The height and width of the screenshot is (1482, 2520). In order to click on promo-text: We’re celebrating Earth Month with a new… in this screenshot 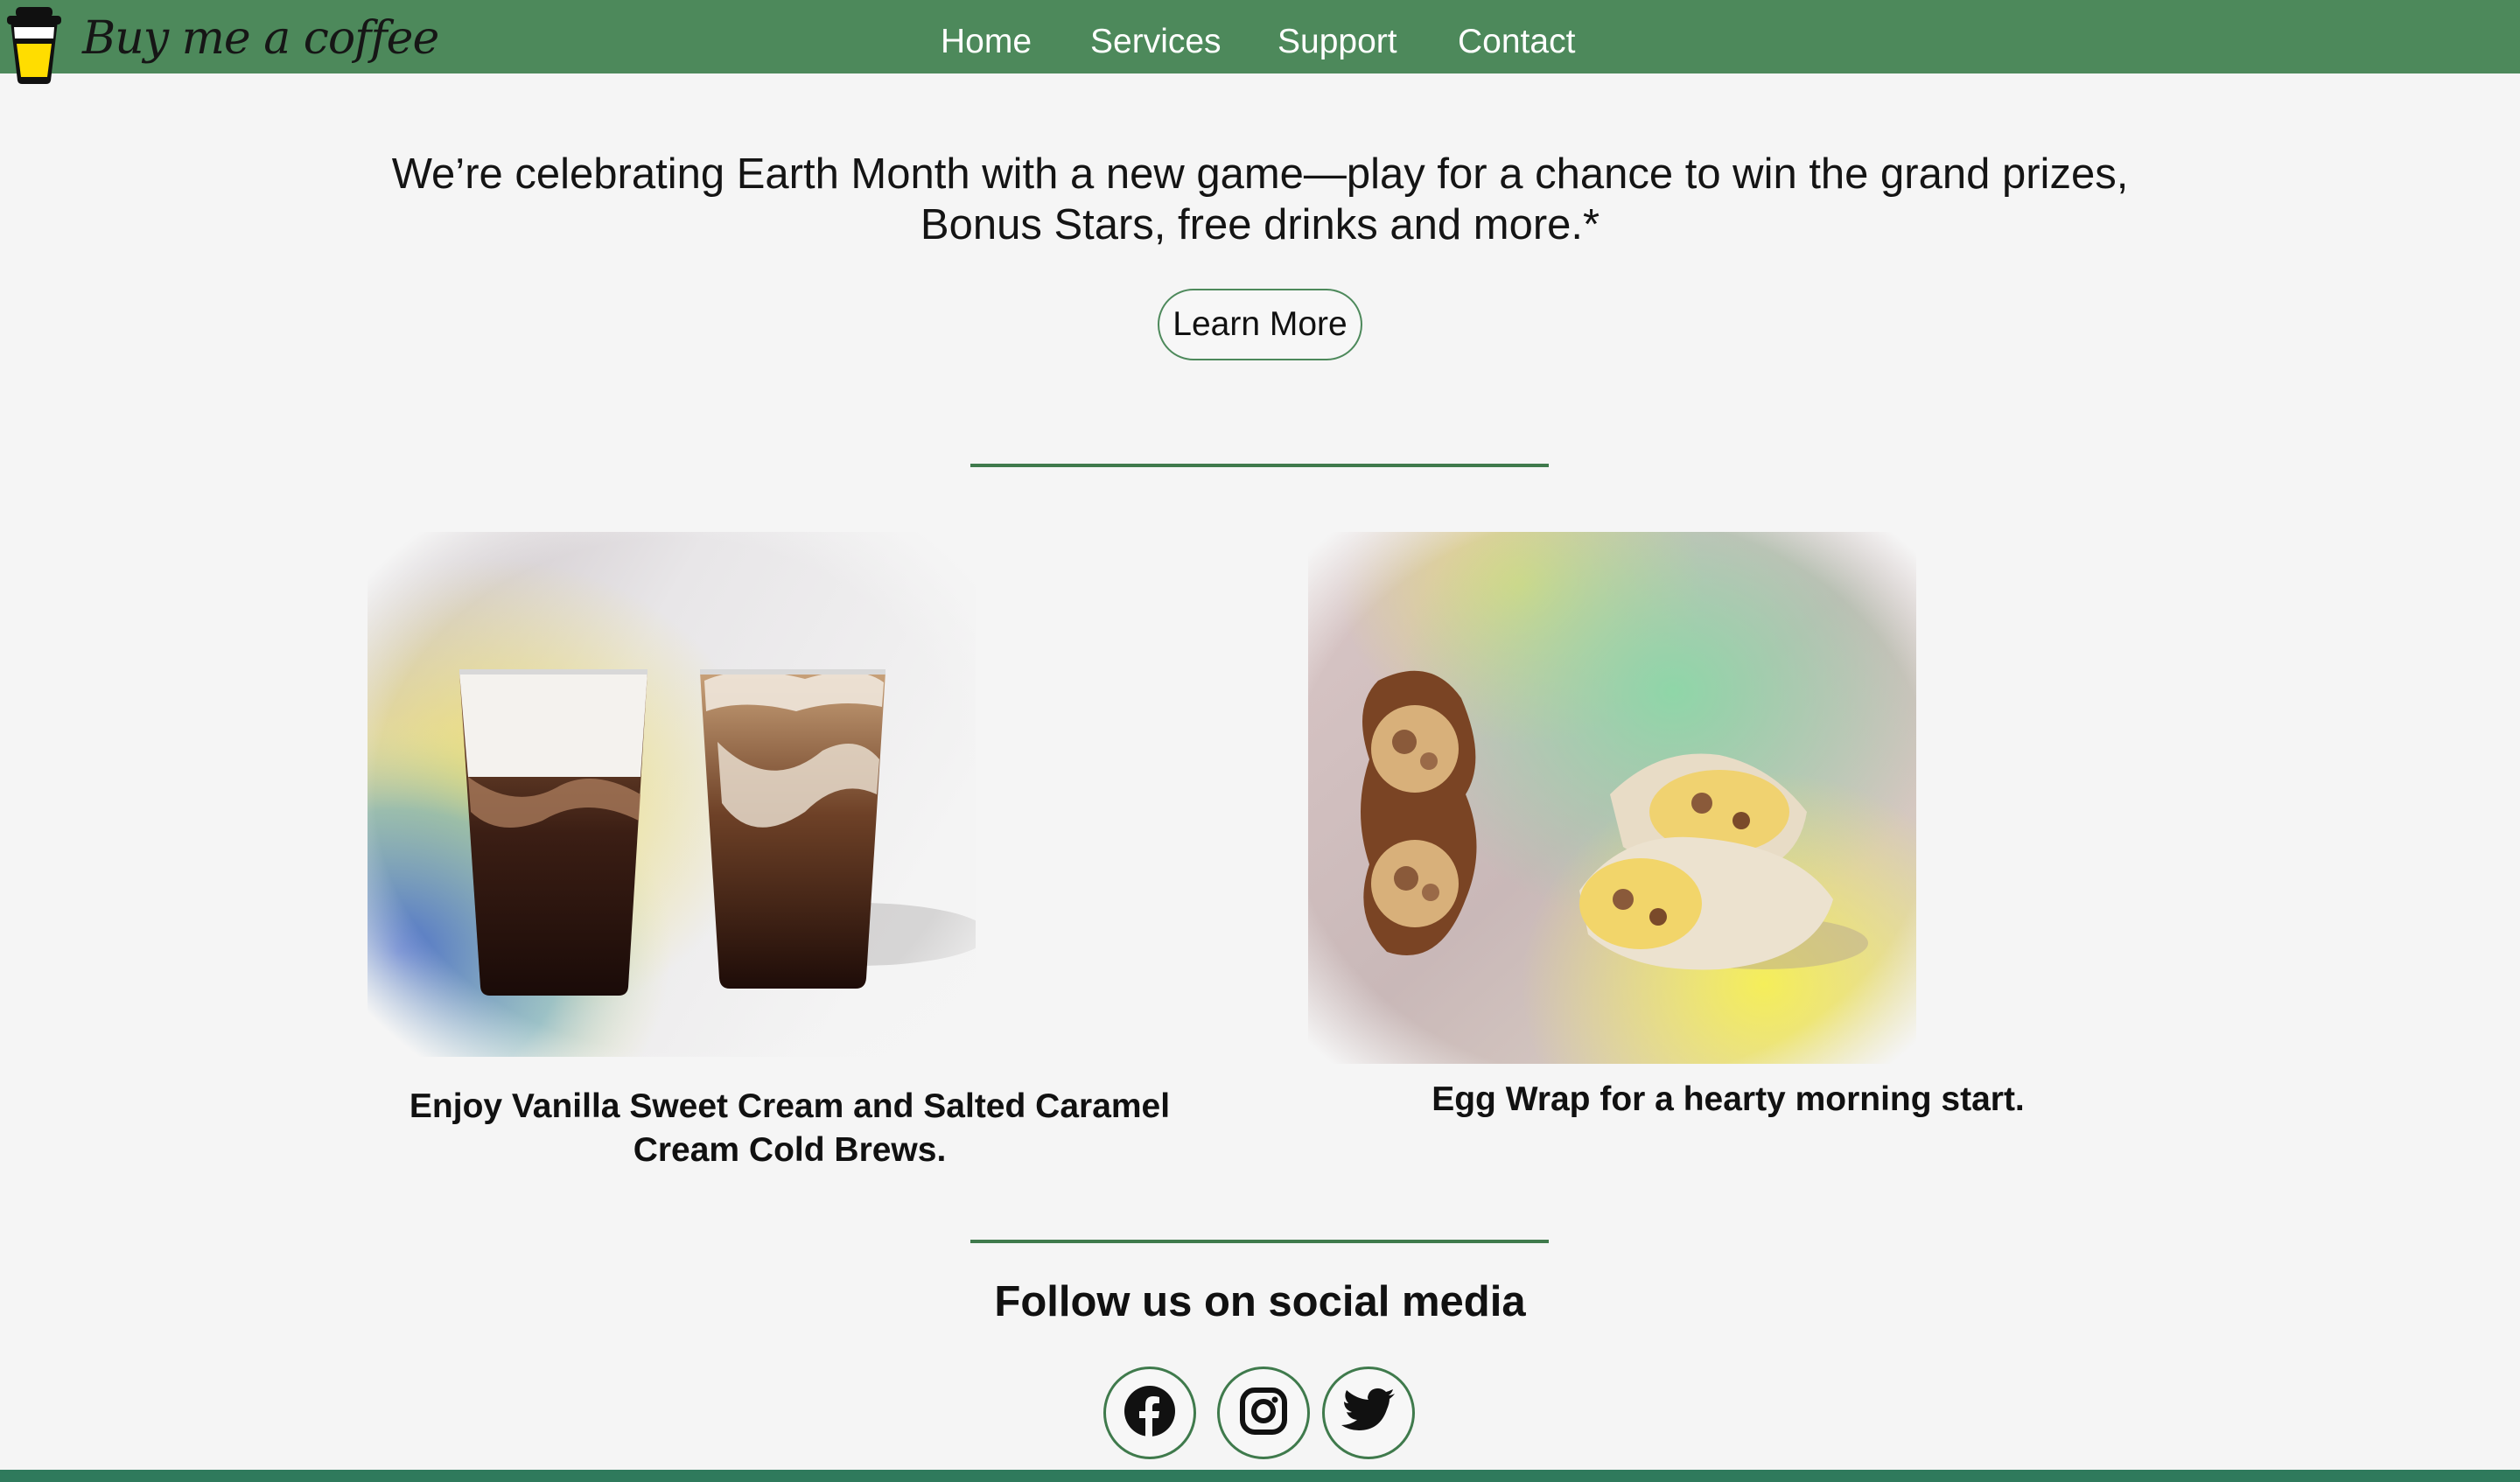, I will do `click(1260, 199)`.